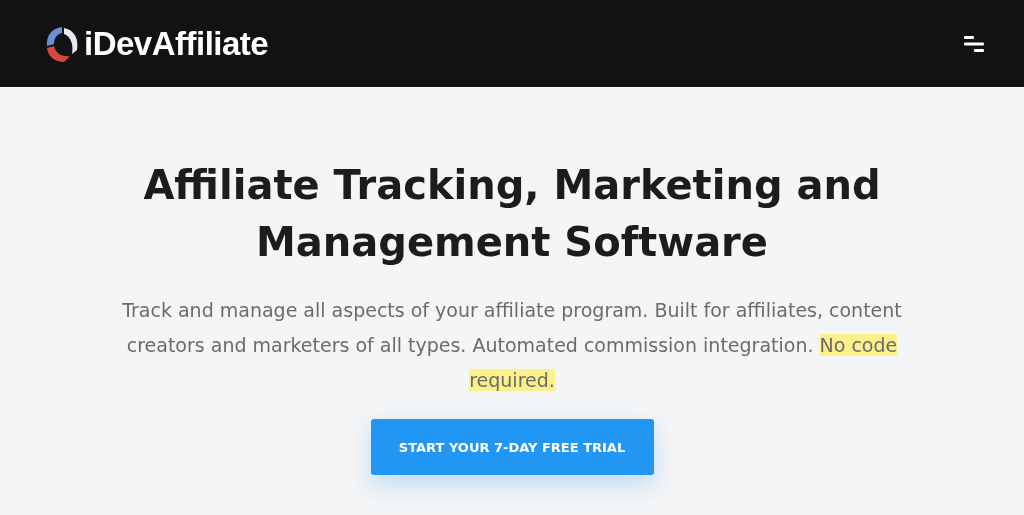 The image size is (1024, 515). Describe the element at coordinates (512, 214) in the screenshot. I see `hero-title: Affiliate Tracking, Marketing and Management Software` at that location.